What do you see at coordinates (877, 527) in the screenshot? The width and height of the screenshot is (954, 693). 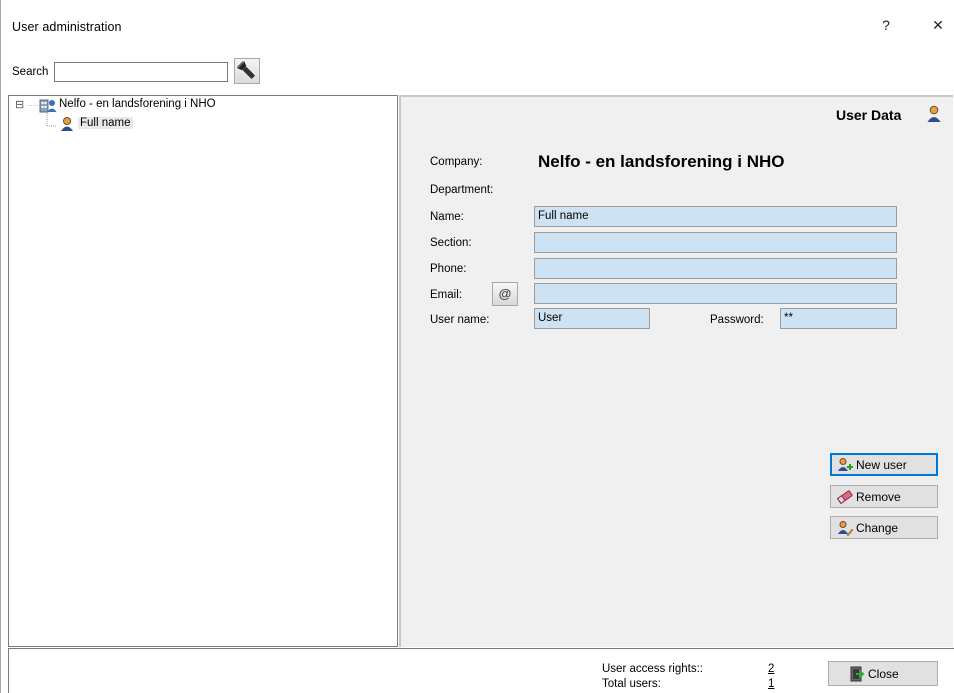 I see `change-label: Change` at bounding box center [877, 527].